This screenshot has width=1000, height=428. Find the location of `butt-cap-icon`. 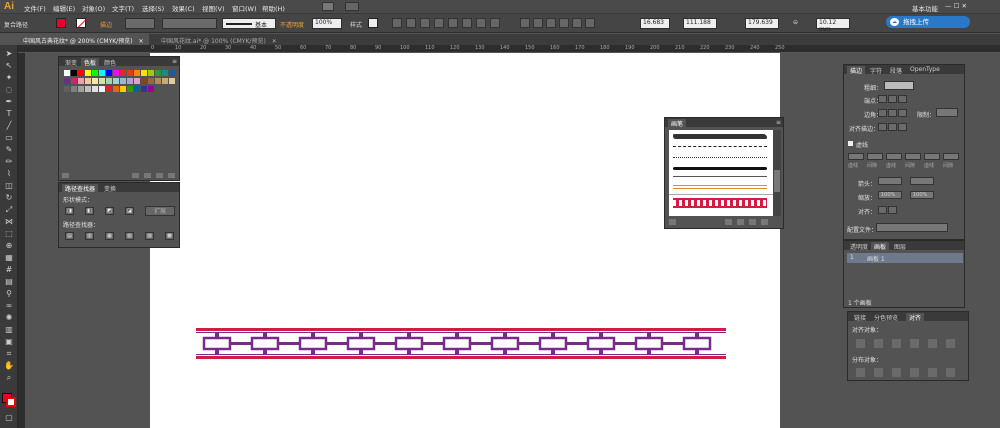

butt-cap-icon is located at coordinates (882, 99).